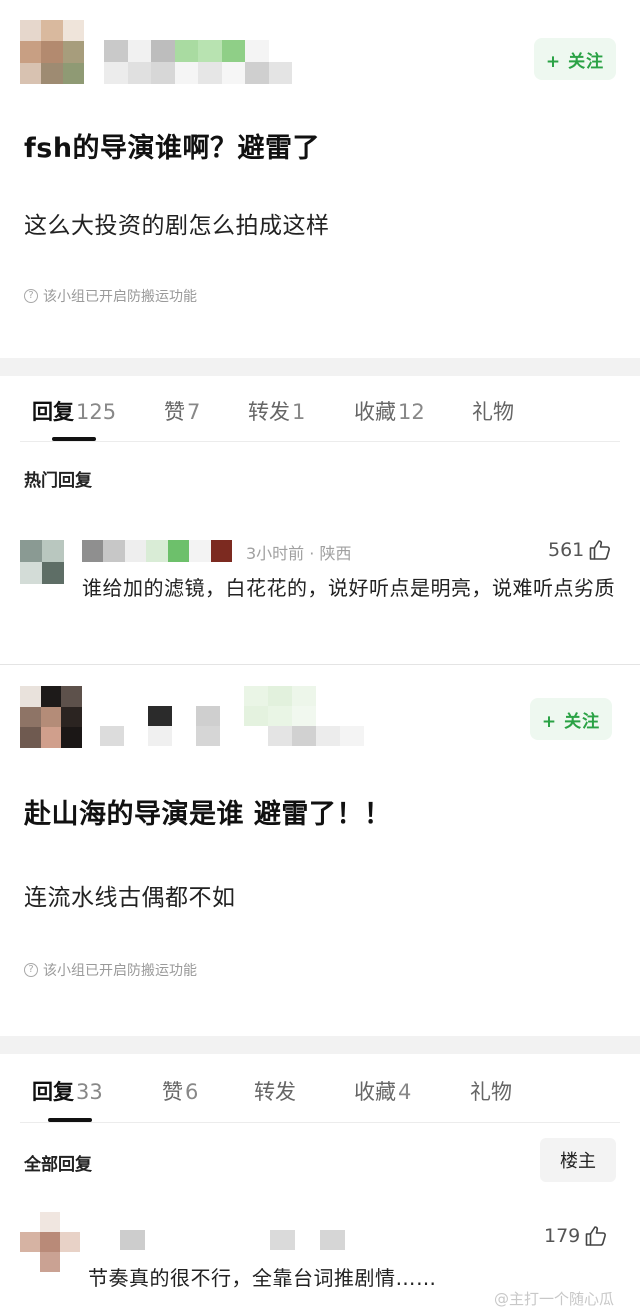 This screenshot has height=1313, width=640. I want to click on reply-likes: 561, so click(580, 550).